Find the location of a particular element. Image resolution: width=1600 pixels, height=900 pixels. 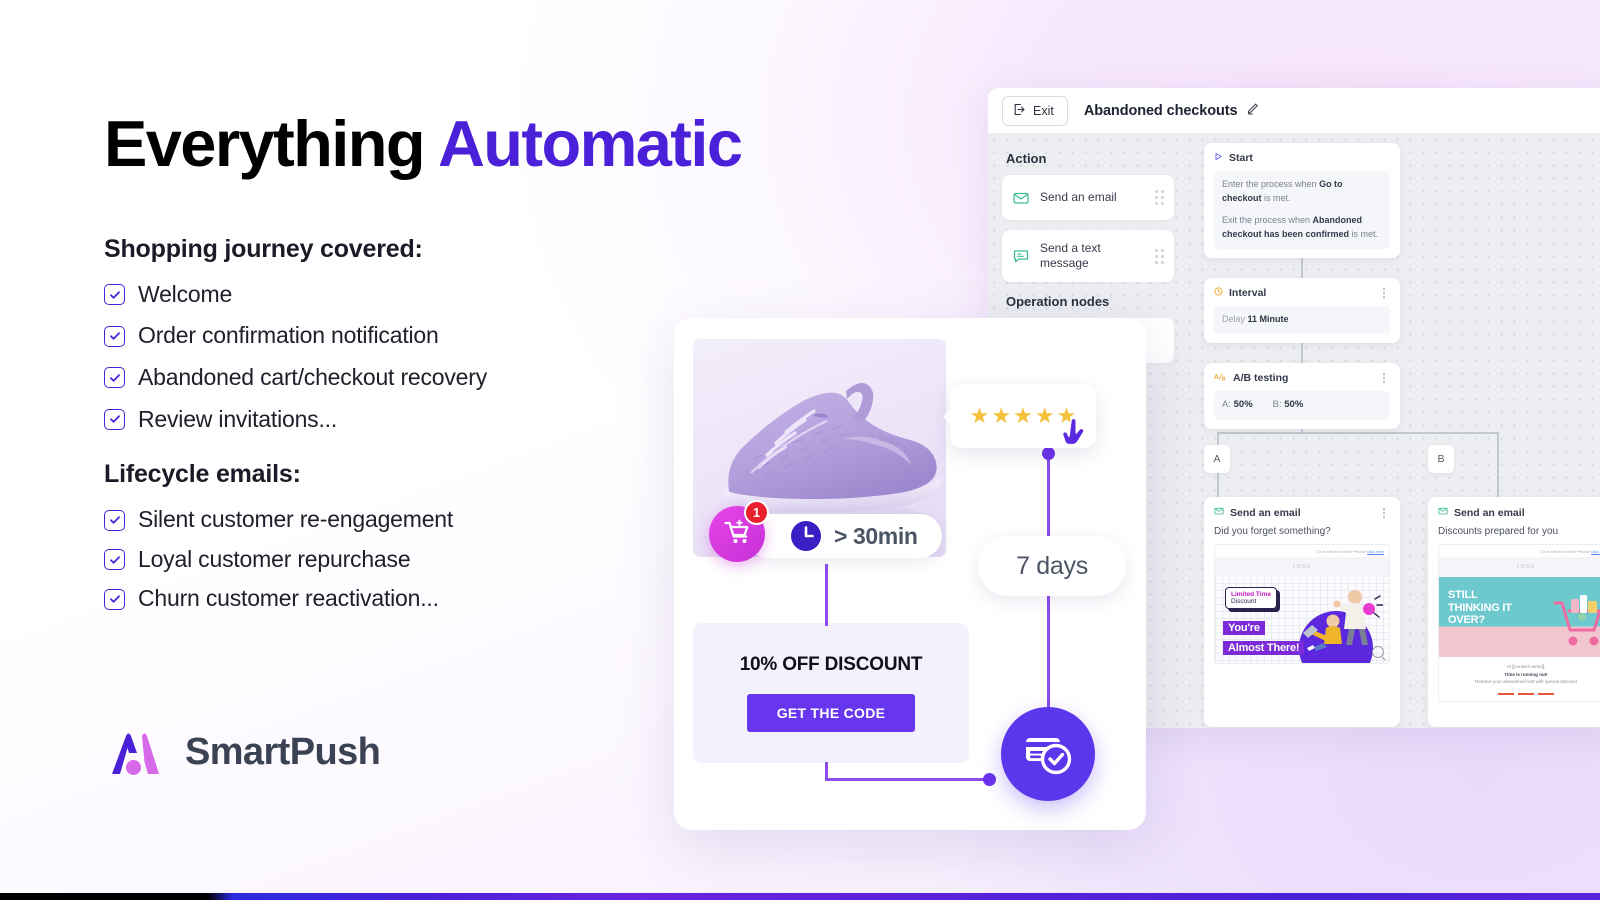

list-item: Abandoned cart/checkout recovery is located at coordinates (444, 378).